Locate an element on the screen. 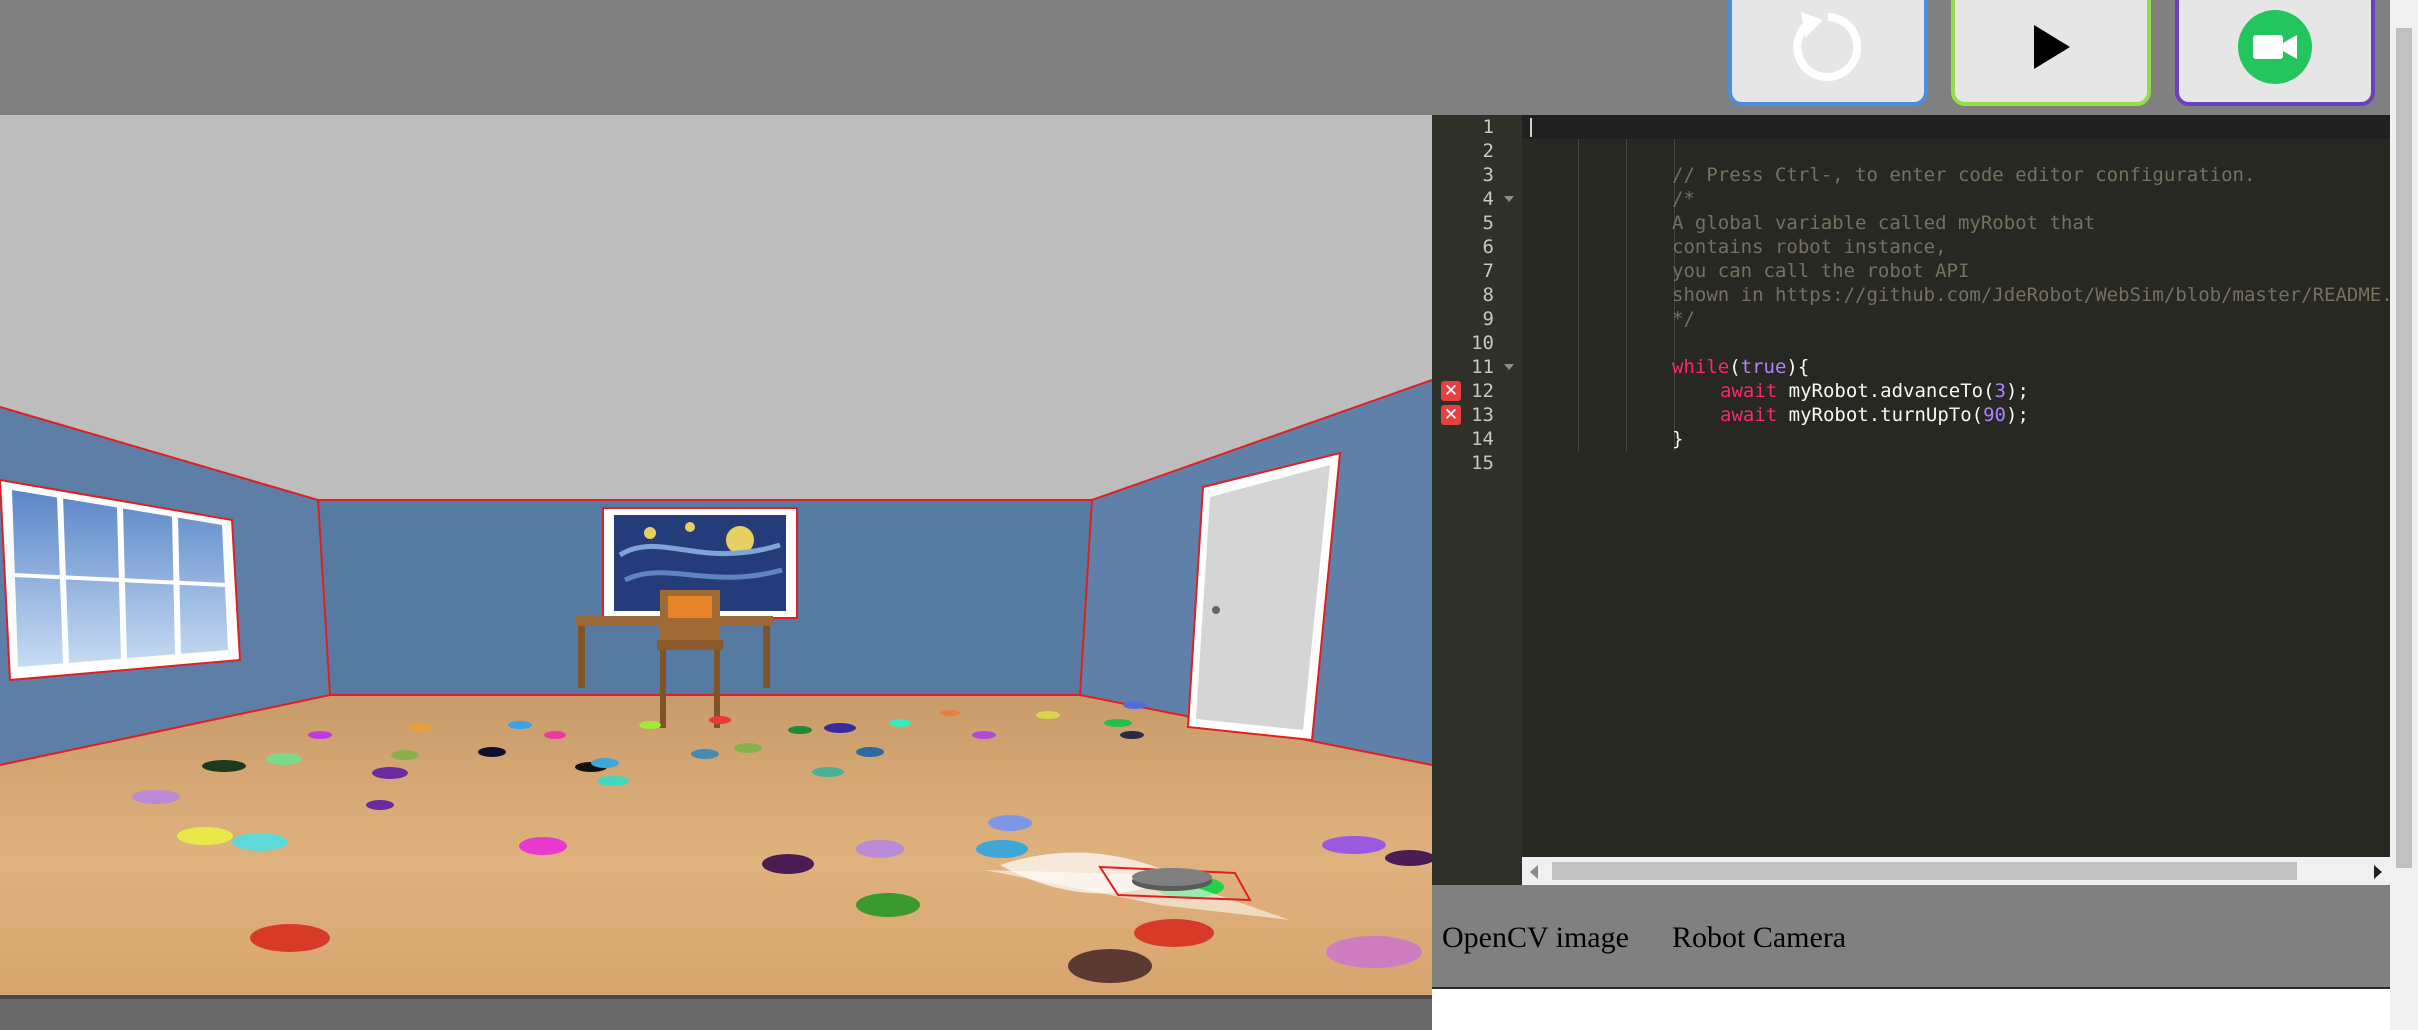 Image resolution: width=2418 pixels, height=1030 pixels. line-number: 1 is located at coordinates (1488, 127).